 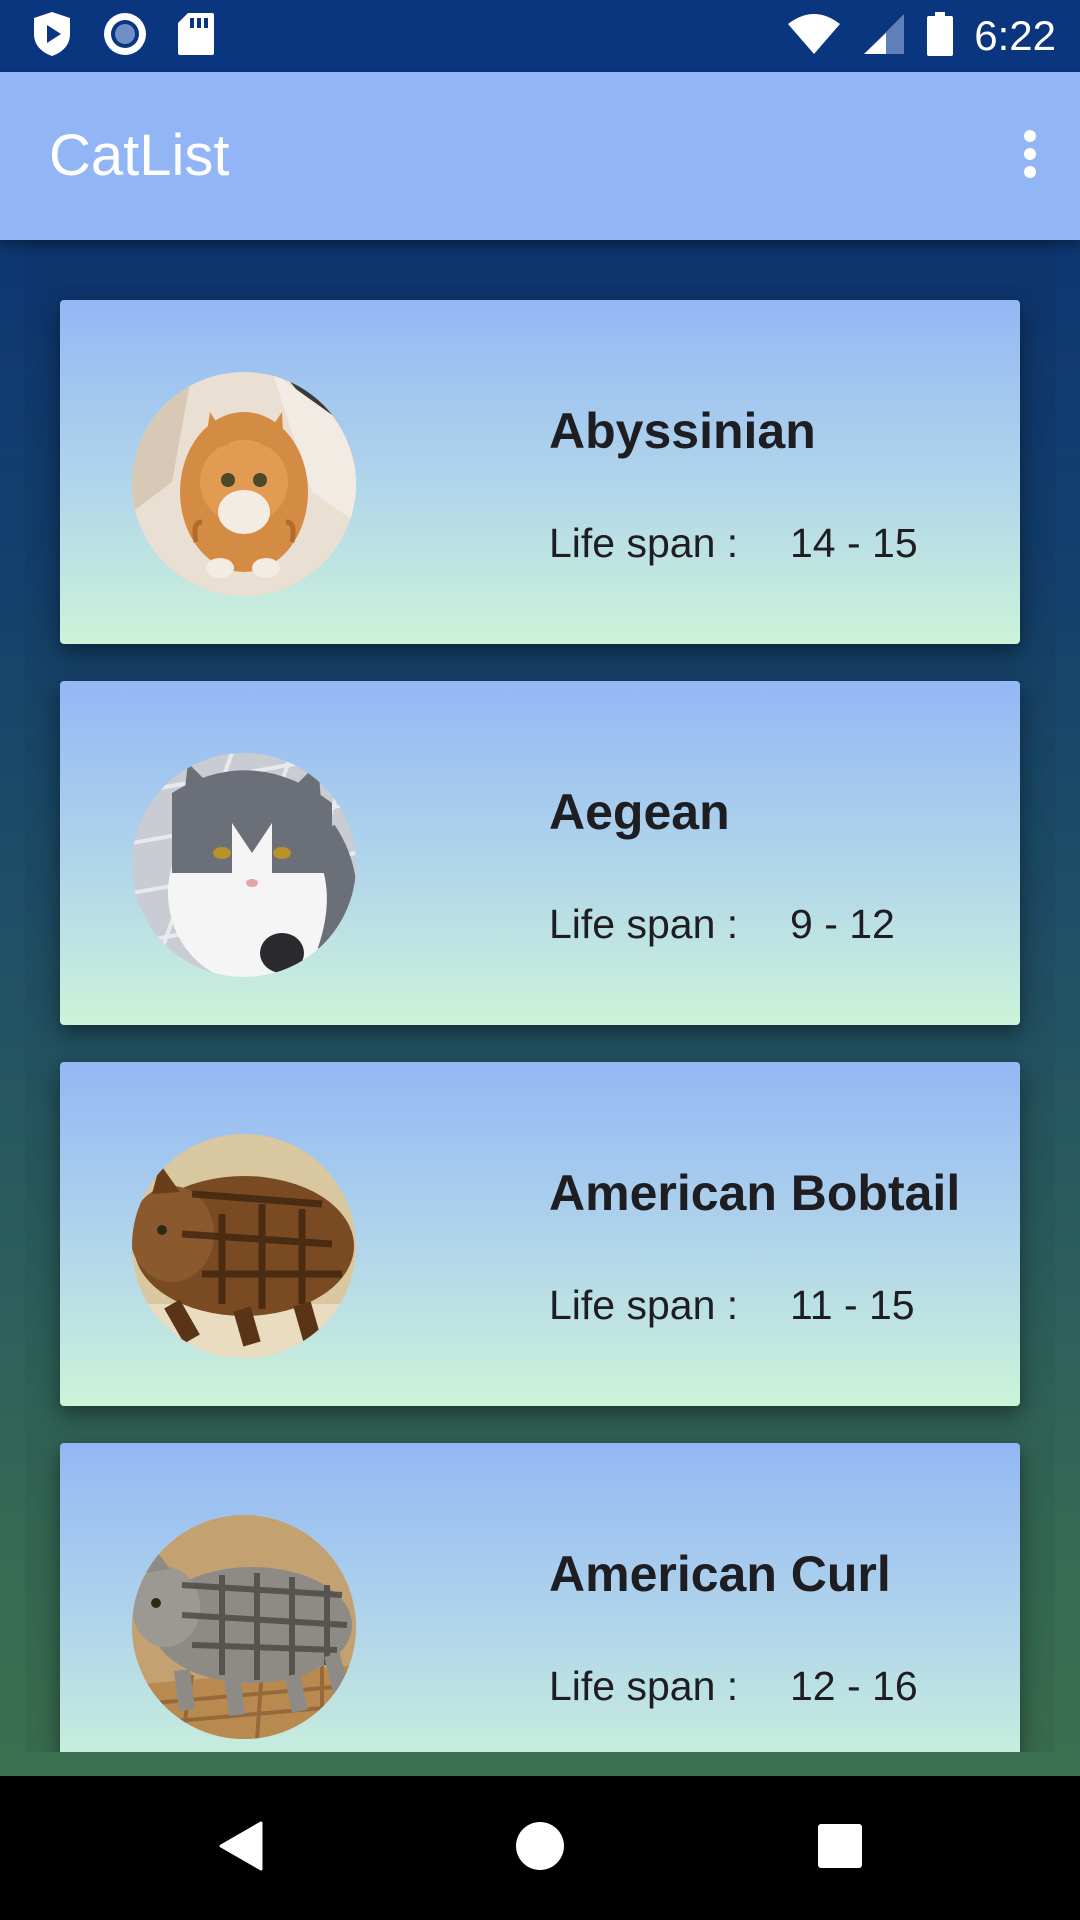 I want to click on home-button, so click(x=540, y=1848).